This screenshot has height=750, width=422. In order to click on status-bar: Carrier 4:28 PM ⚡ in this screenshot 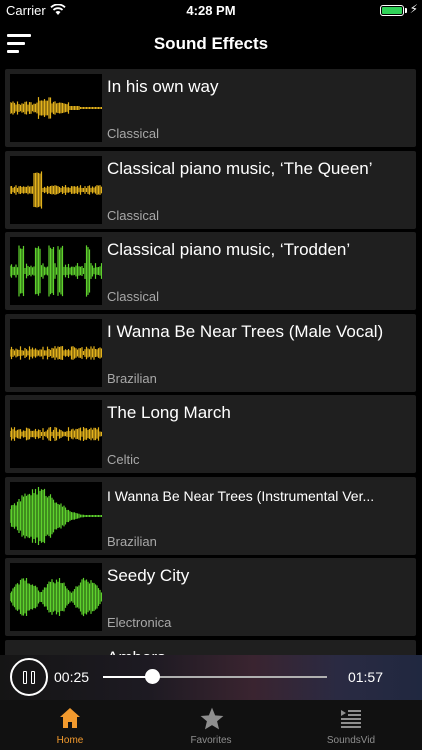, I will do `click(211, 11)`.